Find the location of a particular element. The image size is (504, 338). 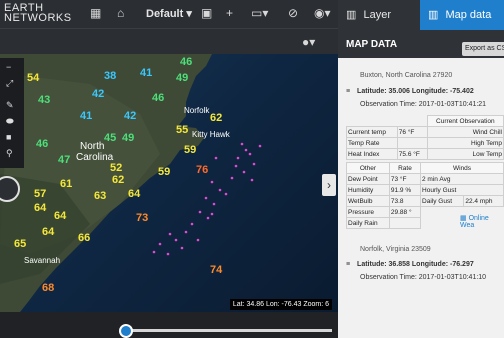

top-toolbar: EARTH NETWORKS ▦ ⌂ Default ▾ ▣ + ▭▾ ⊘ ◉▾ is located at coordinates (169, 14).